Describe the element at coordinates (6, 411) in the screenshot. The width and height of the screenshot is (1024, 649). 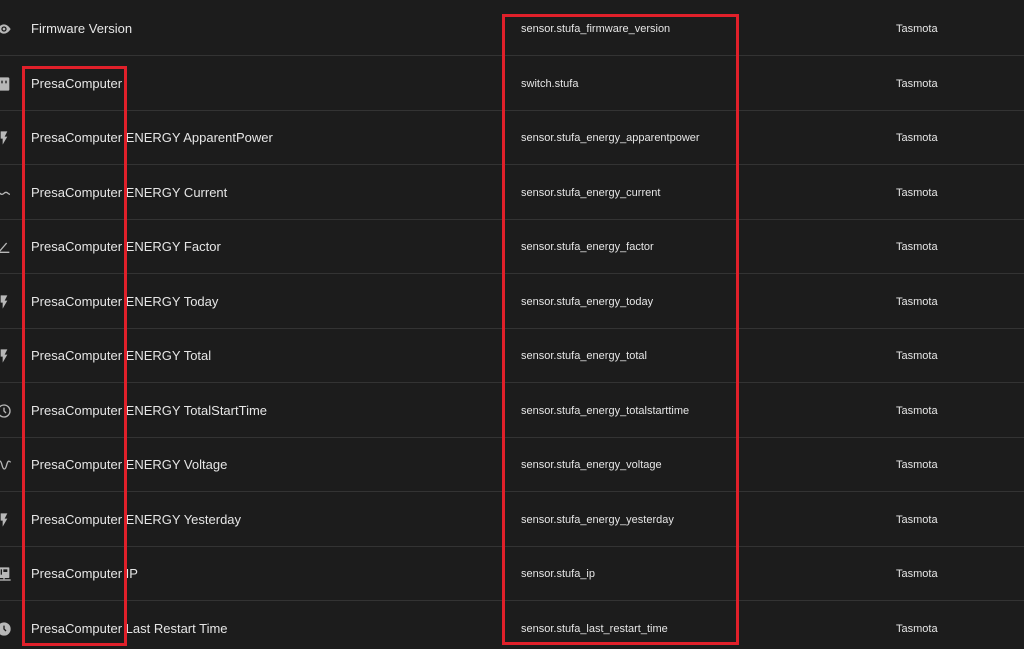
I see `clock-icon` at that location.